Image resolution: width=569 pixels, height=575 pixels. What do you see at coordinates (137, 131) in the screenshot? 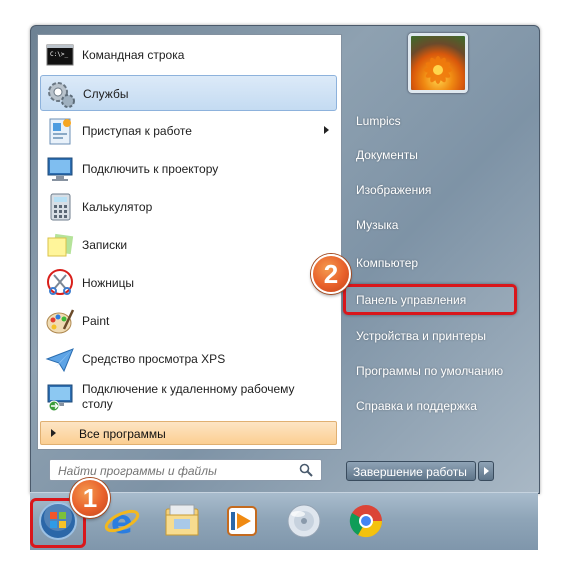
I see `program-label: Приступая к работе` at bounding box center [137, 131].